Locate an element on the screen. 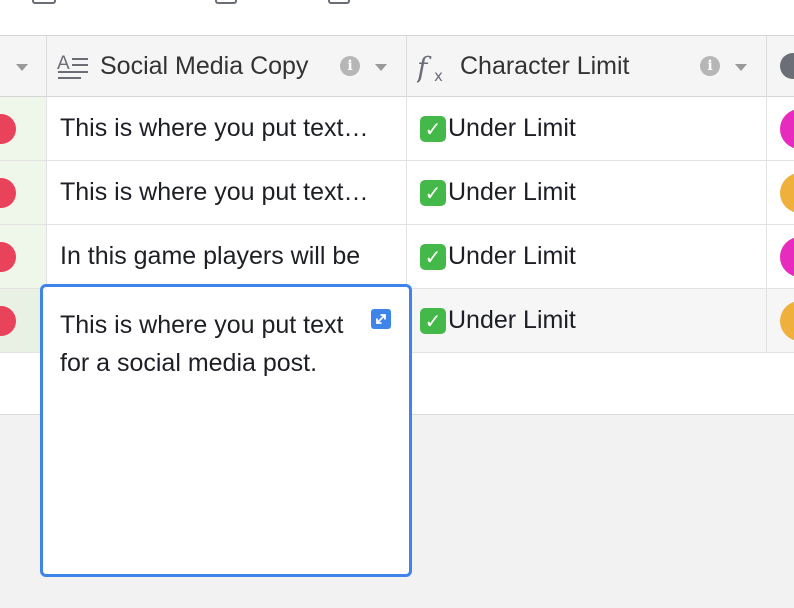  cell-text: In this game players will be is located at coordinates (210, 256).